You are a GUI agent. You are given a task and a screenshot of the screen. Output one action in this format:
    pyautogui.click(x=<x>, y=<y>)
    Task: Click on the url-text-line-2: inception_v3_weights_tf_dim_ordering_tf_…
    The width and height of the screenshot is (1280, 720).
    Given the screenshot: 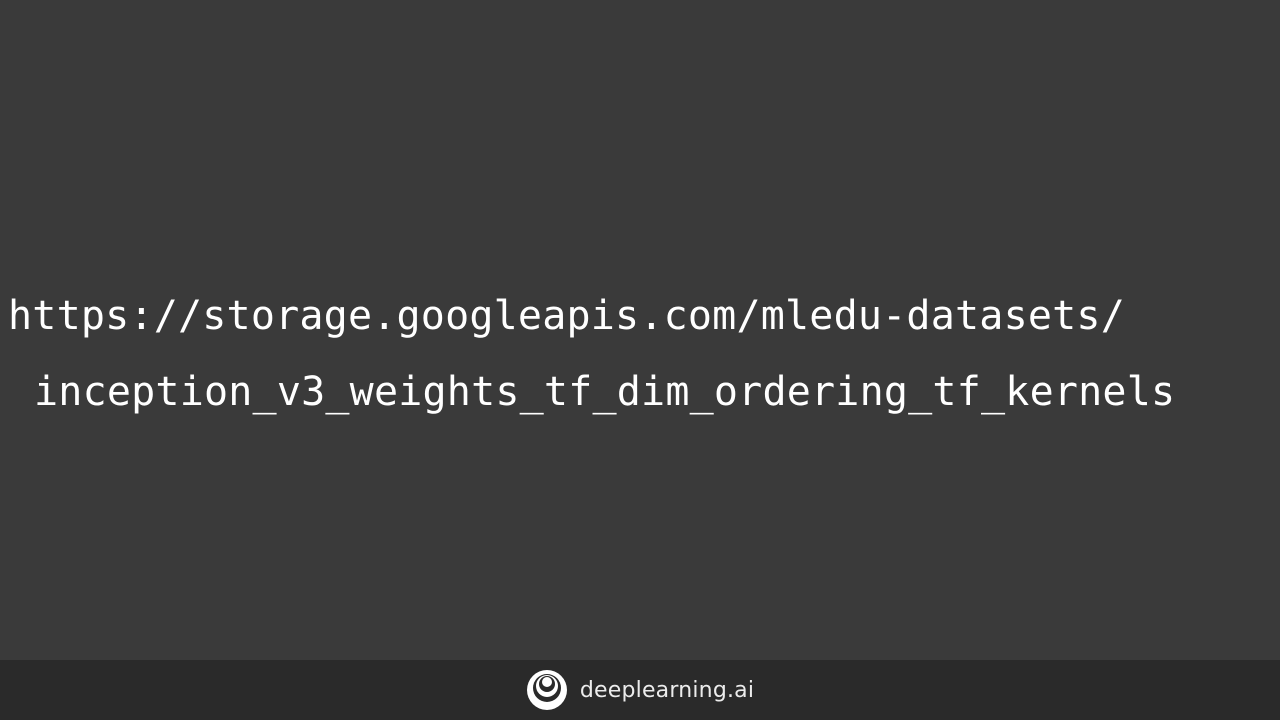 What is the action you would take?
    pyautogui.click(x=605, y=392)
    